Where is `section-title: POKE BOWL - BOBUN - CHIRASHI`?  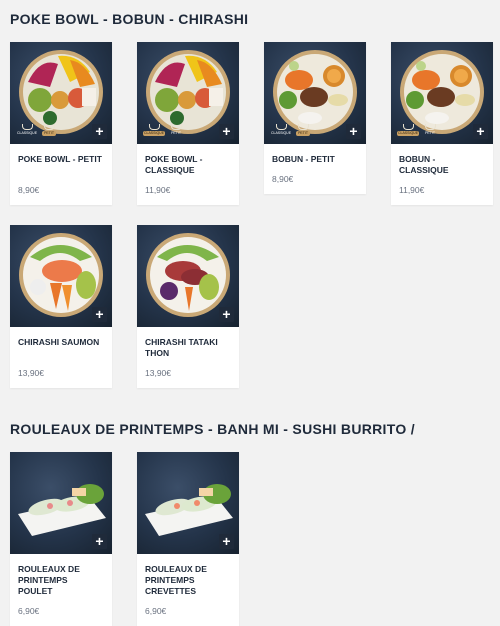 section-title: POKE BOWL - BOBUN - CHIRASHI is located at coordinates (129, 19).